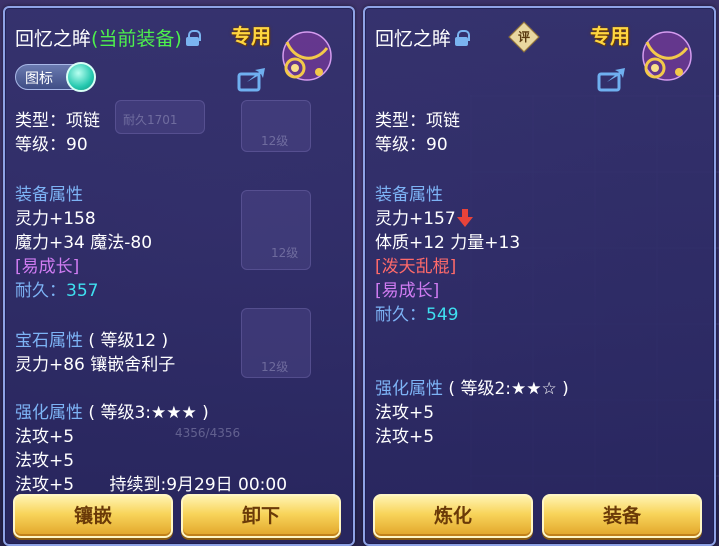 Image resolution: width=719 pixels, height=546 pixels. I want to click on icon-toggle: 图标, so click(55, 77).